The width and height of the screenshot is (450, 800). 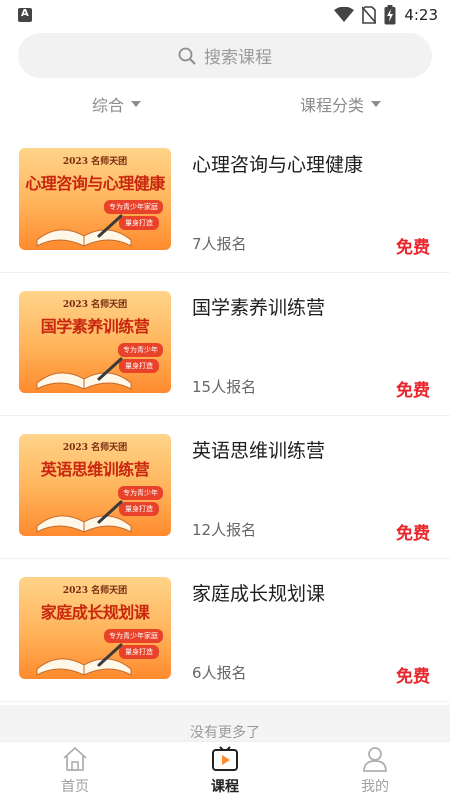 I want to click on enrollment-count: 12人报名, so click(x=224, y=530).